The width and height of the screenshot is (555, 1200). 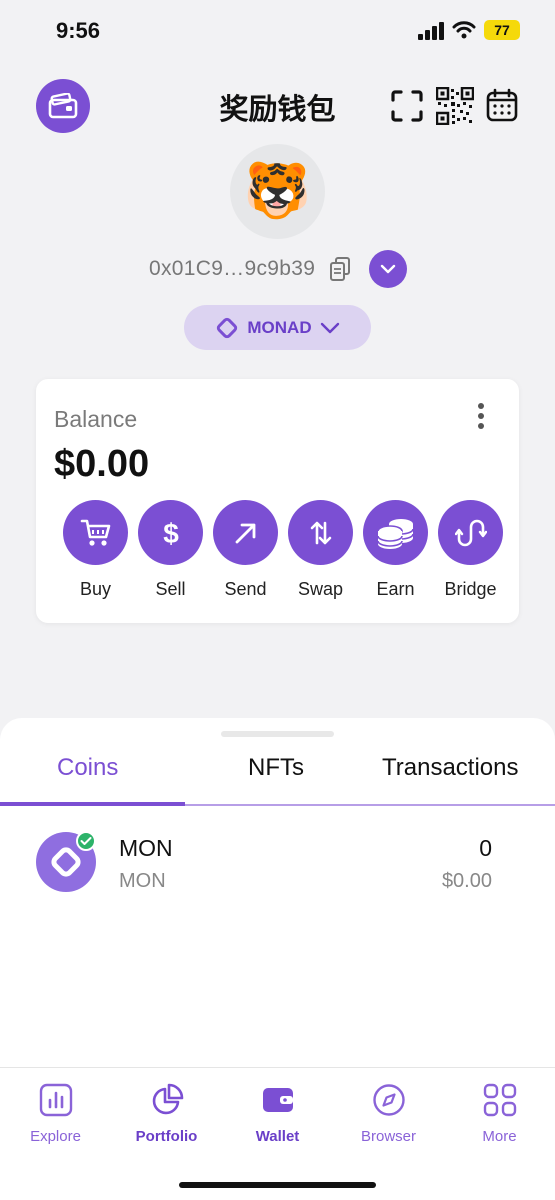 I want to click on pie-chart-icon, so click(x=167, y=1099).